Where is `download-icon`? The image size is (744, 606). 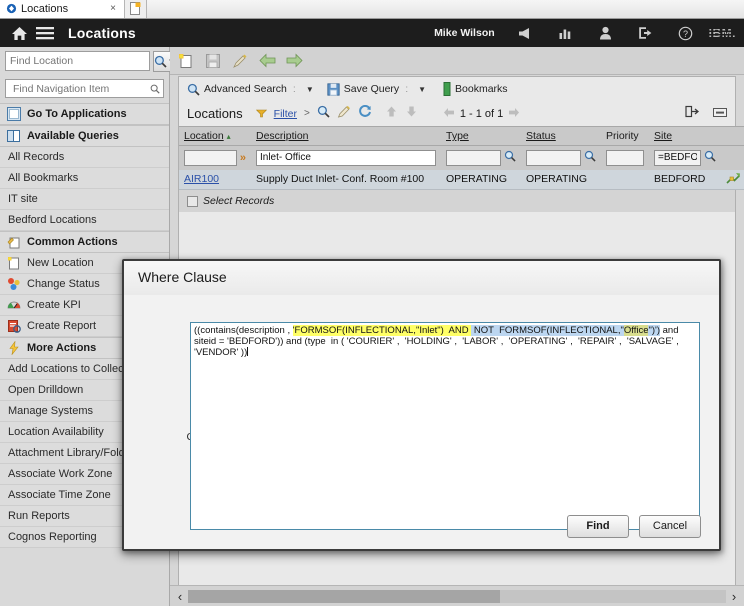
download-icon is located at coordinates (692, 114).